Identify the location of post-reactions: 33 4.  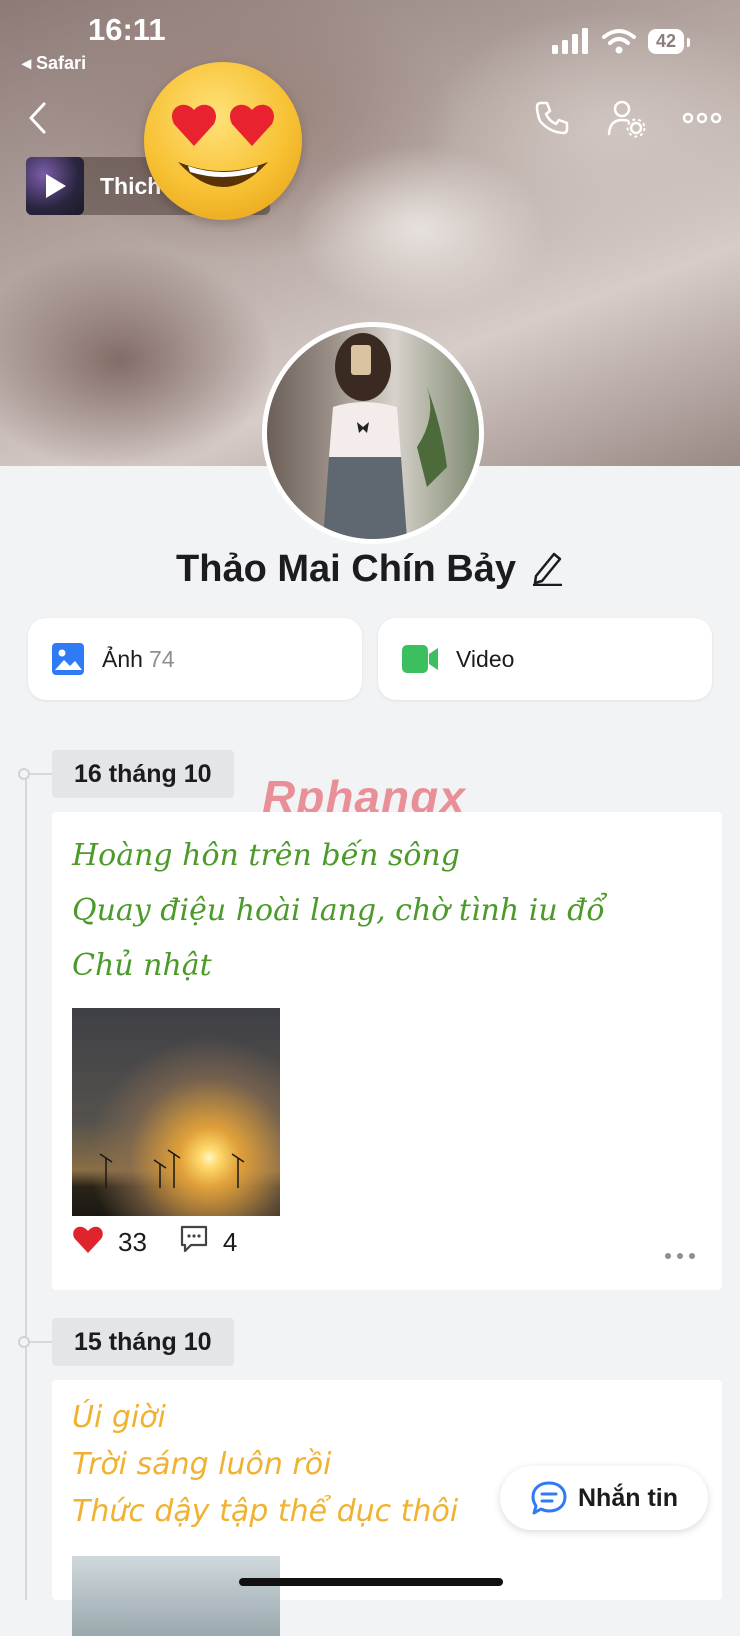
(154, 1242).